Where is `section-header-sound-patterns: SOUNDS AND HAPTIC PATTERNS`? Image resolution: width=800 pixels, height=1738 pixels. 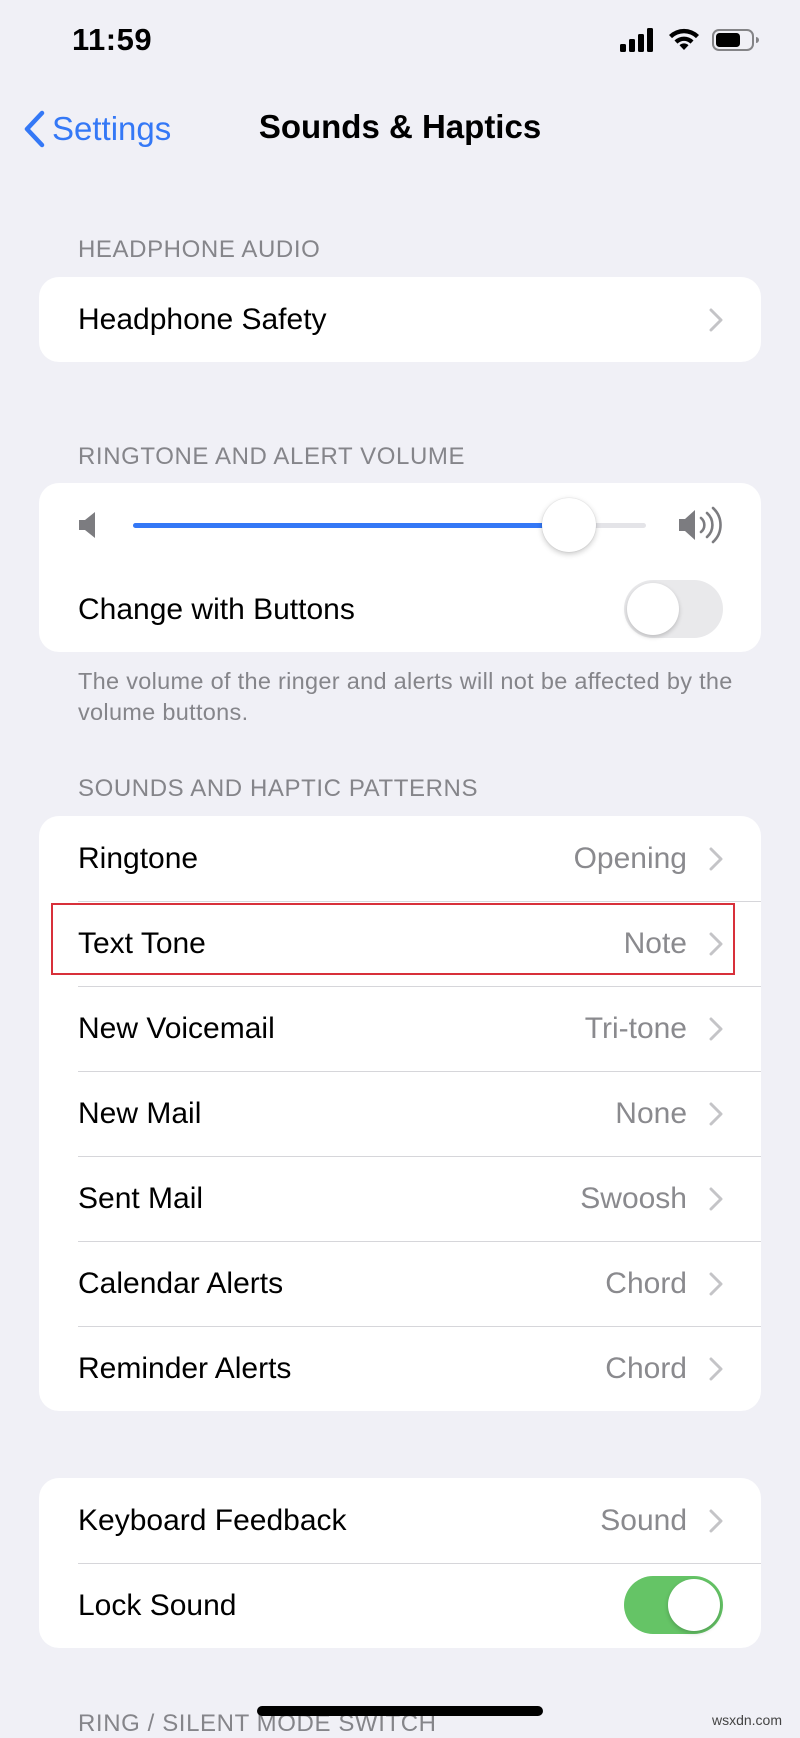 section-header-sound-patterns: SOUNDS AND HAPTIC PATTERNS is located at coordinates (278, 788).